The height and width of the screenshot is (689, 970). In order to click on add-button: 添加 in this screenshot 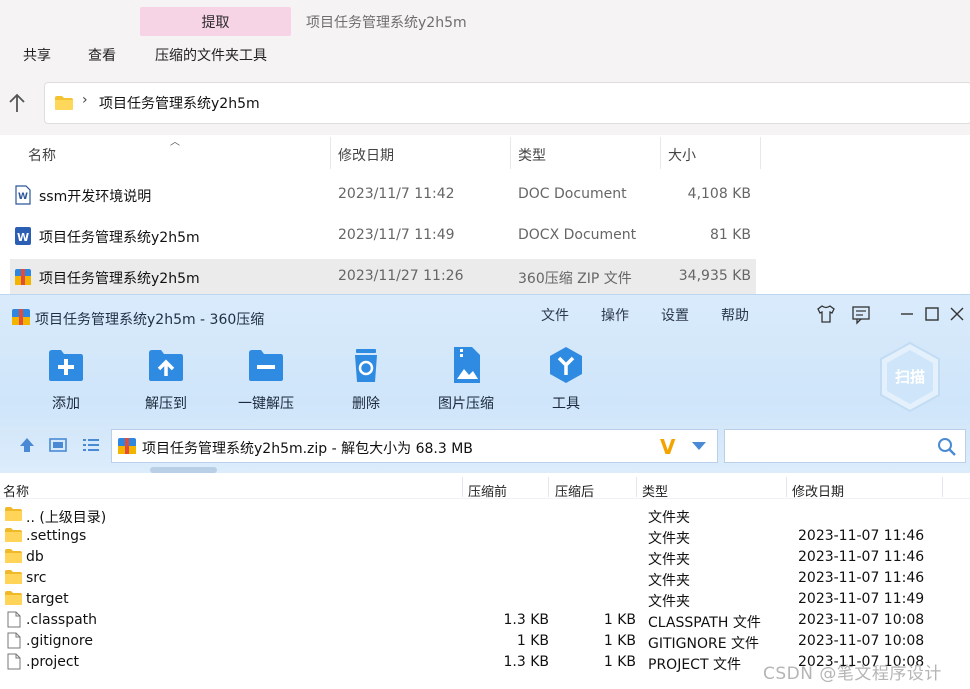, I will do `click(66, 380)`.